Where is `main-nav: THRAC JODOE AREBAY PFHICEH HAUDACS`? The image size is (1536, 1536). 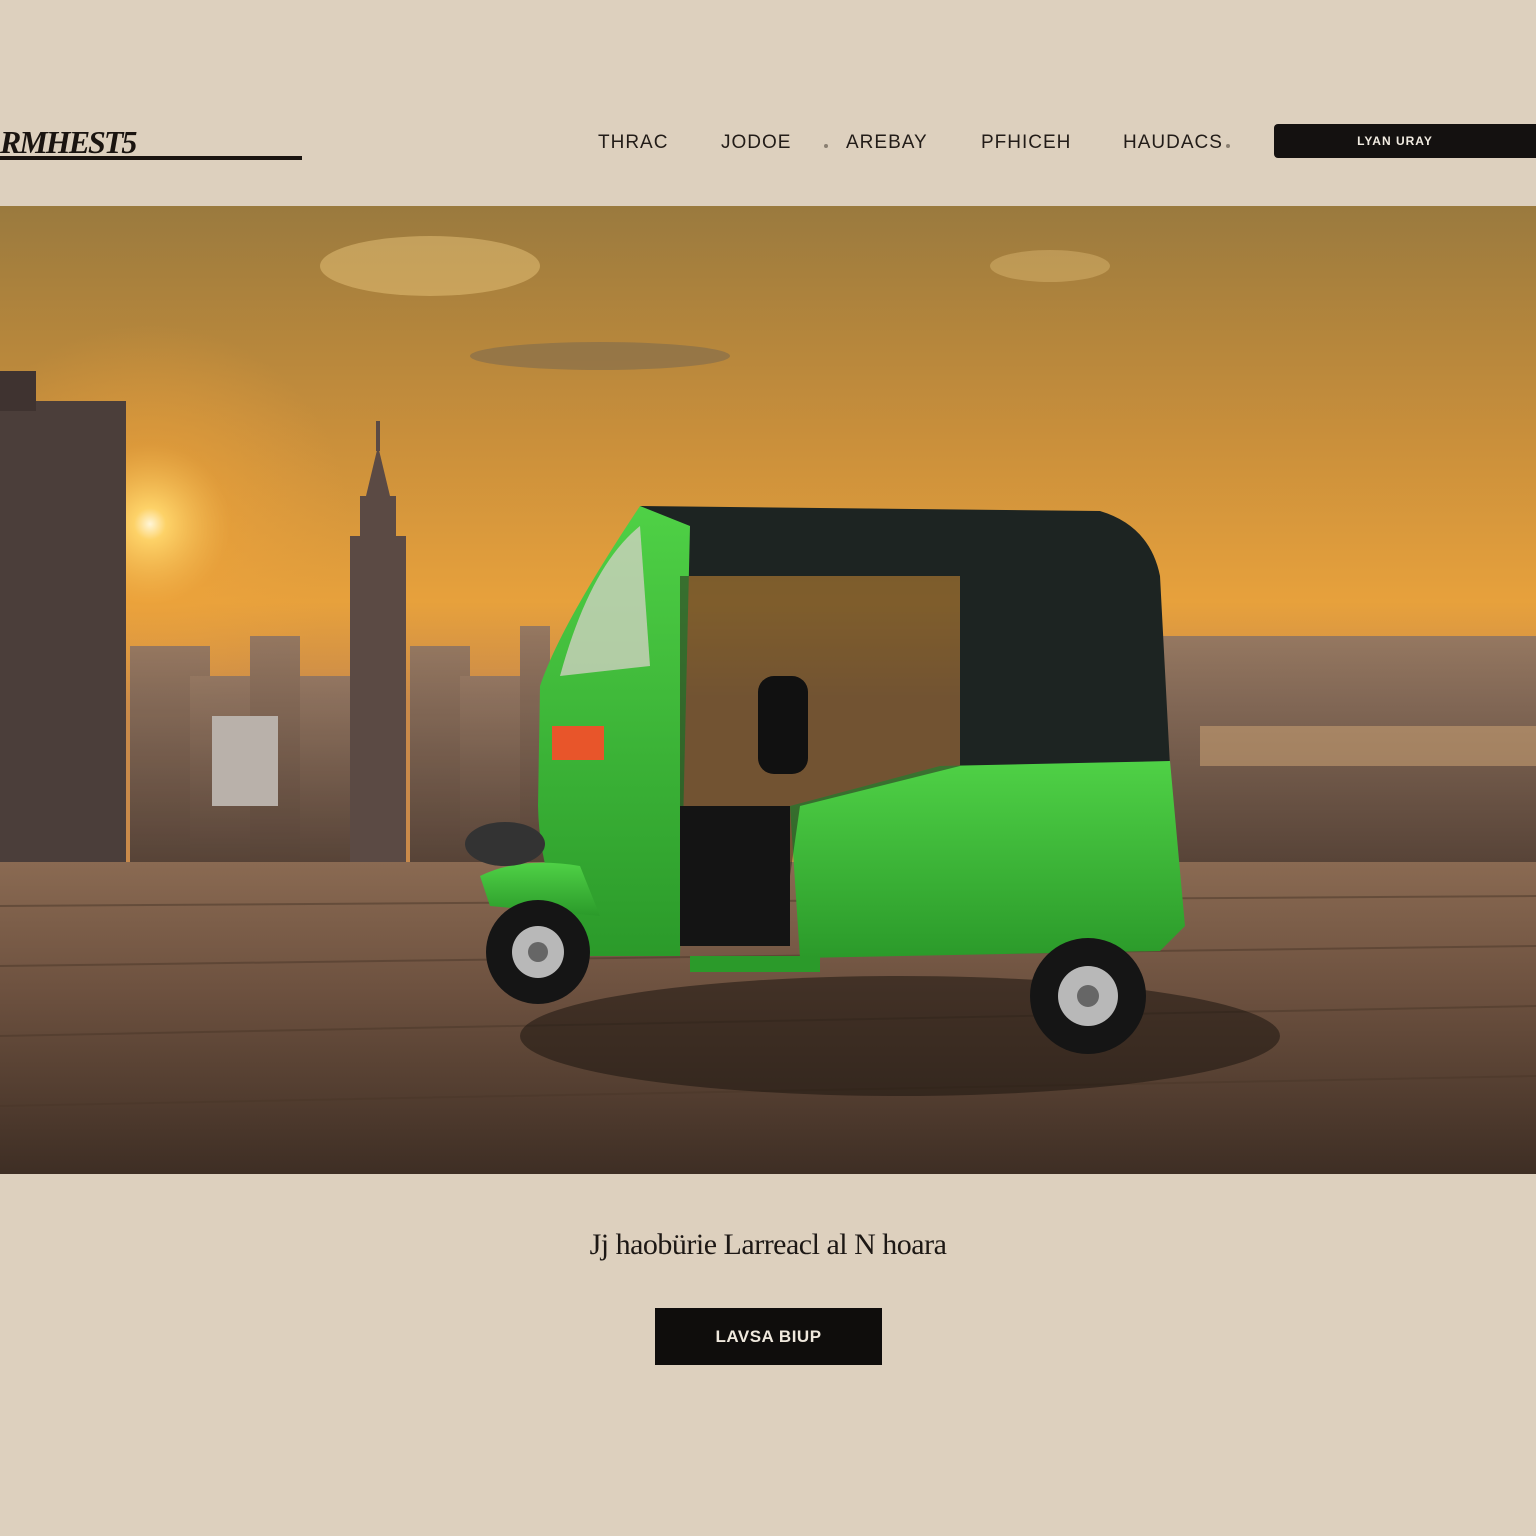 main-nav: THRAC JODOE AREBAY PFHICEH HAUDACS is located at coordinates (630, 146).